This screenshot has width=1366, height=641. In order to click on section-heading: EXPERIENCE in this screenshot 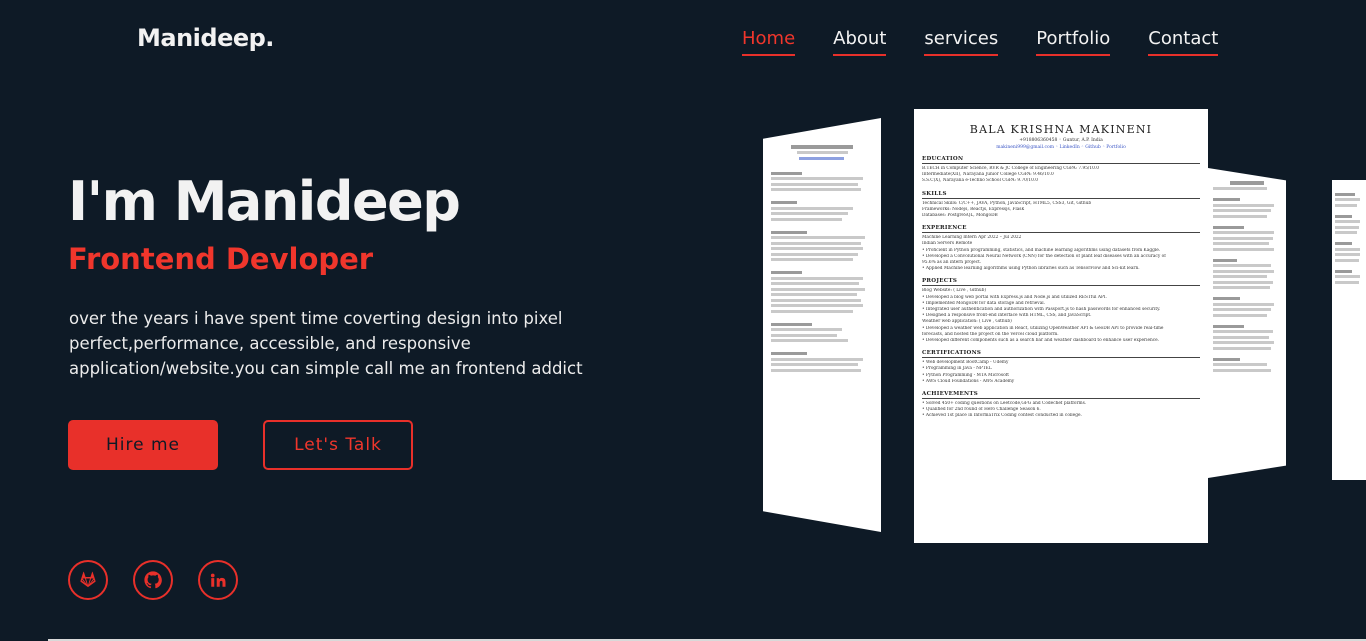, I will do `click(1061, 229)`.